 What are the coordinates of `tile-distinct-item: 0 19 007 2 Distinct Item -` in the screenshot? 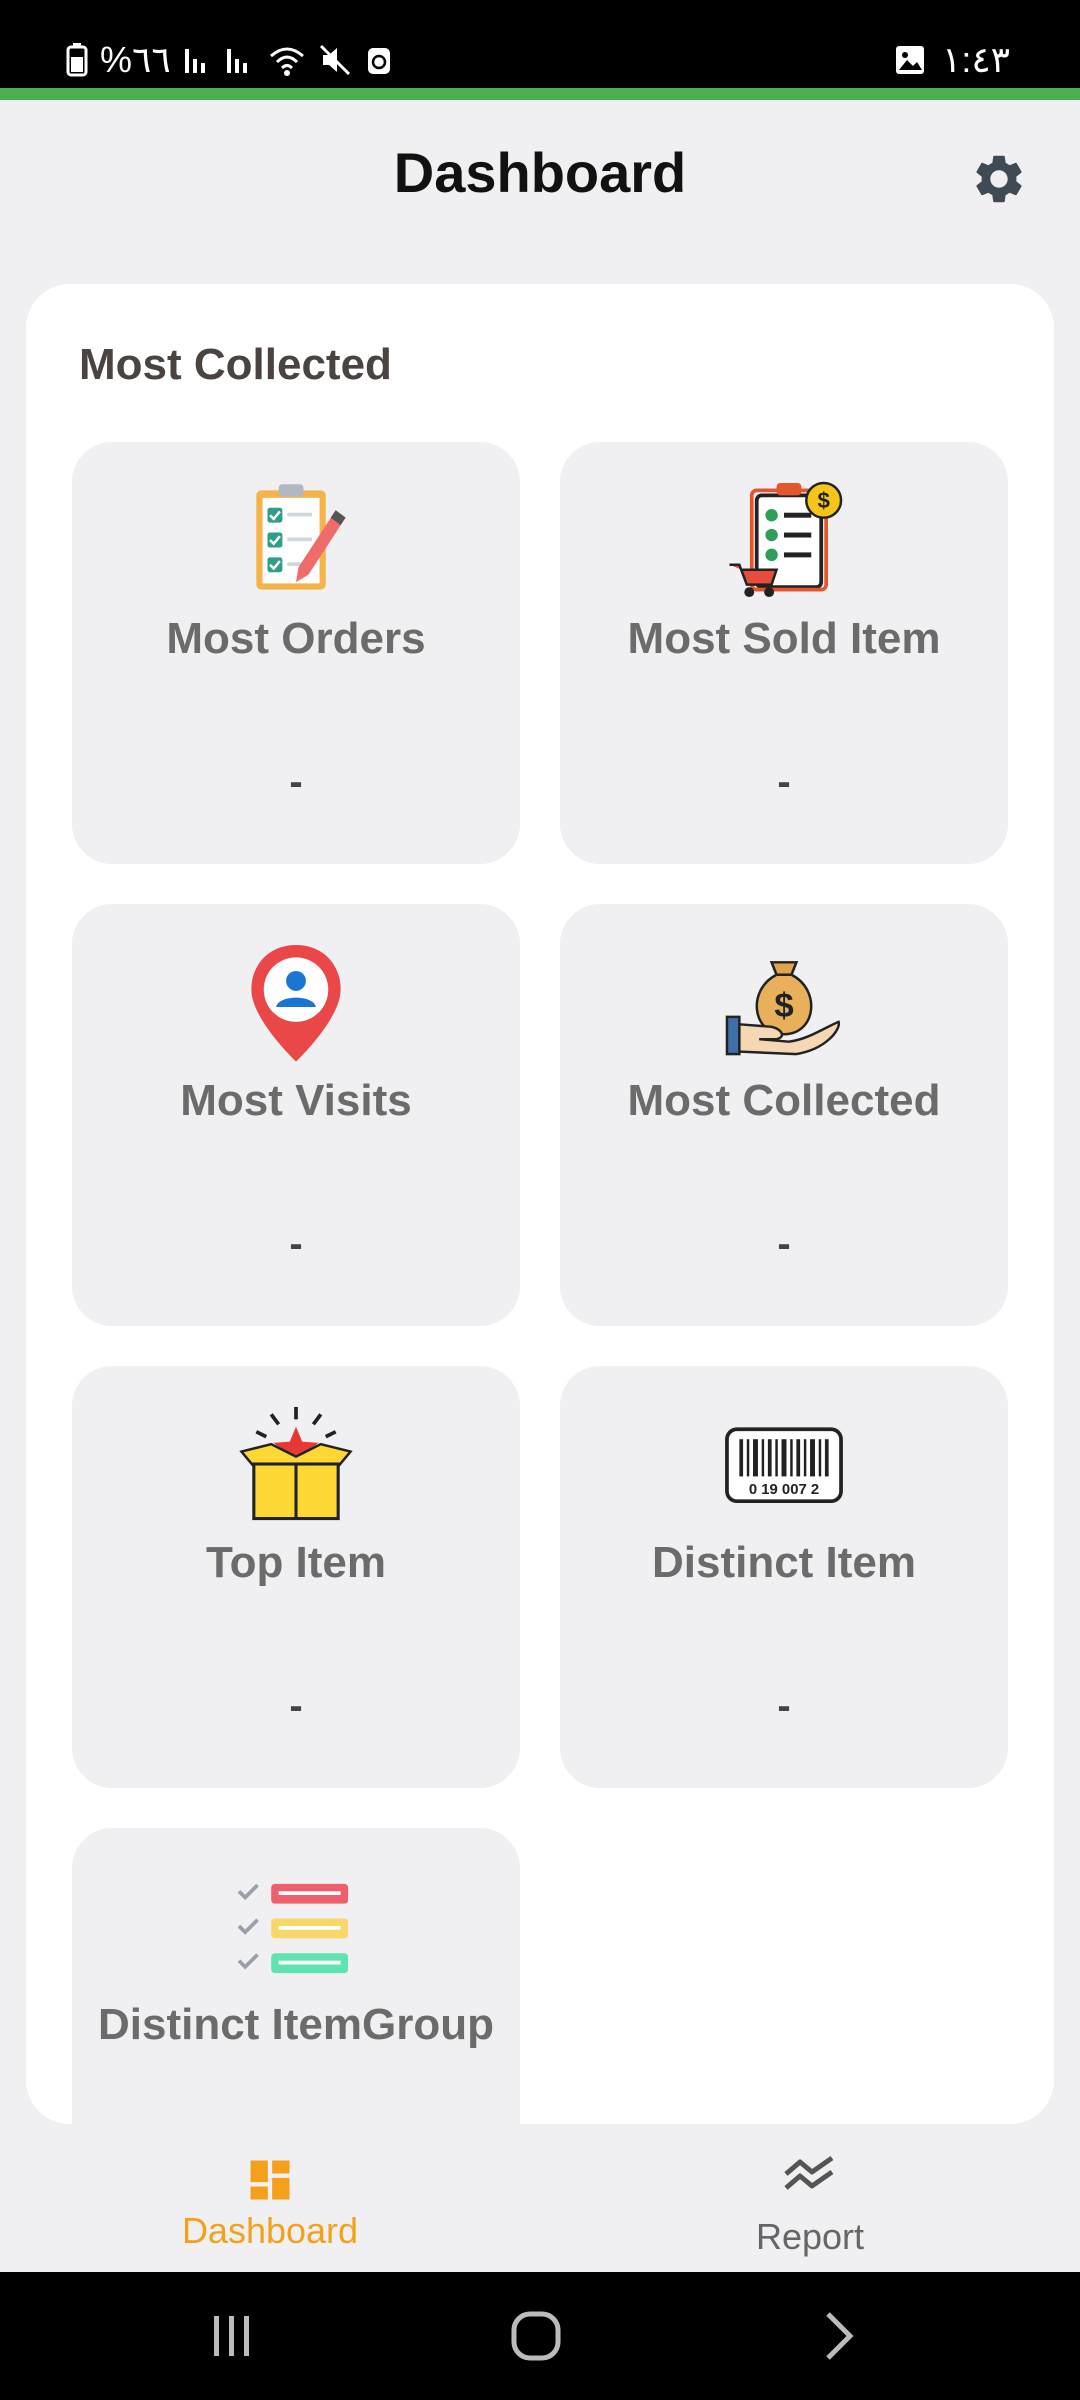 It's located at (784, 1577).